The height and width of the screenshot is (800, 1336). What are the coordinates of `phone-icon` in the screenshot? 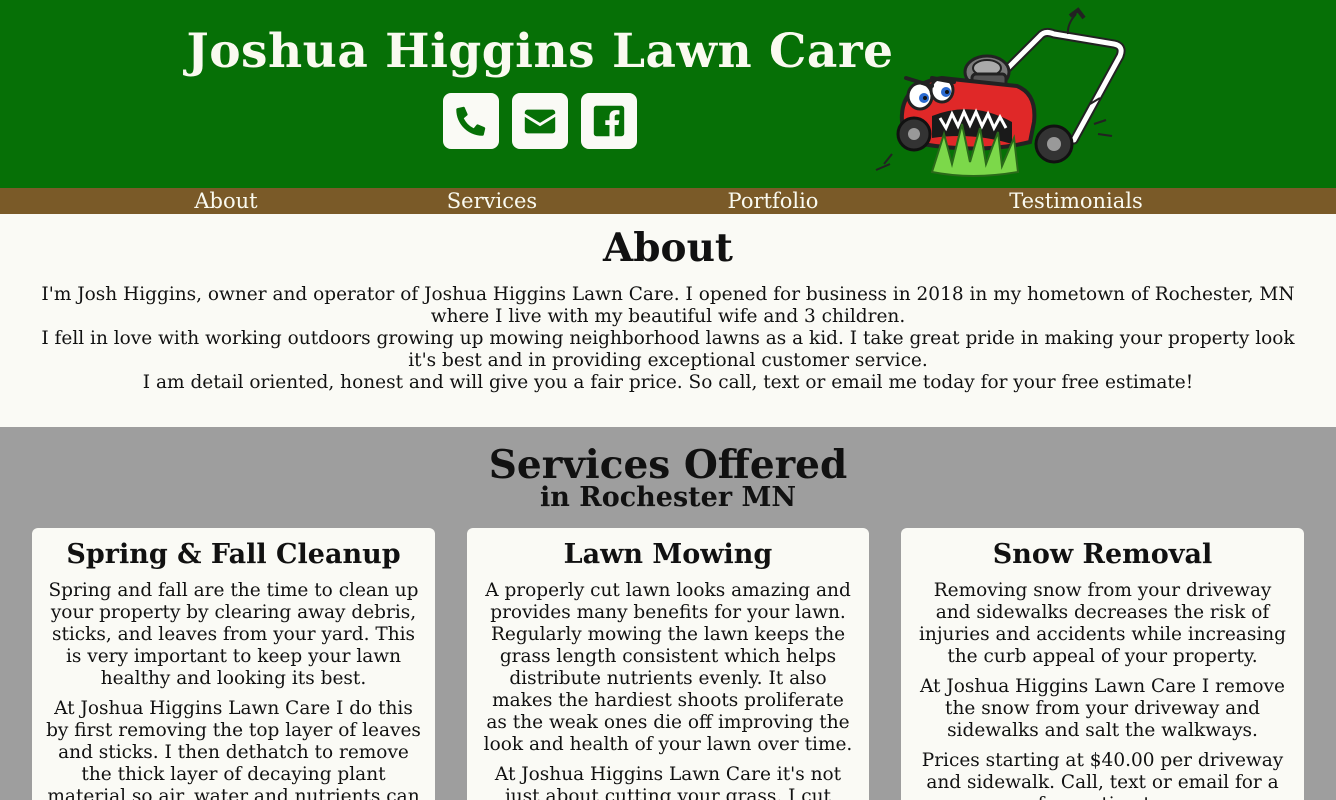 It's located at (471, 121).